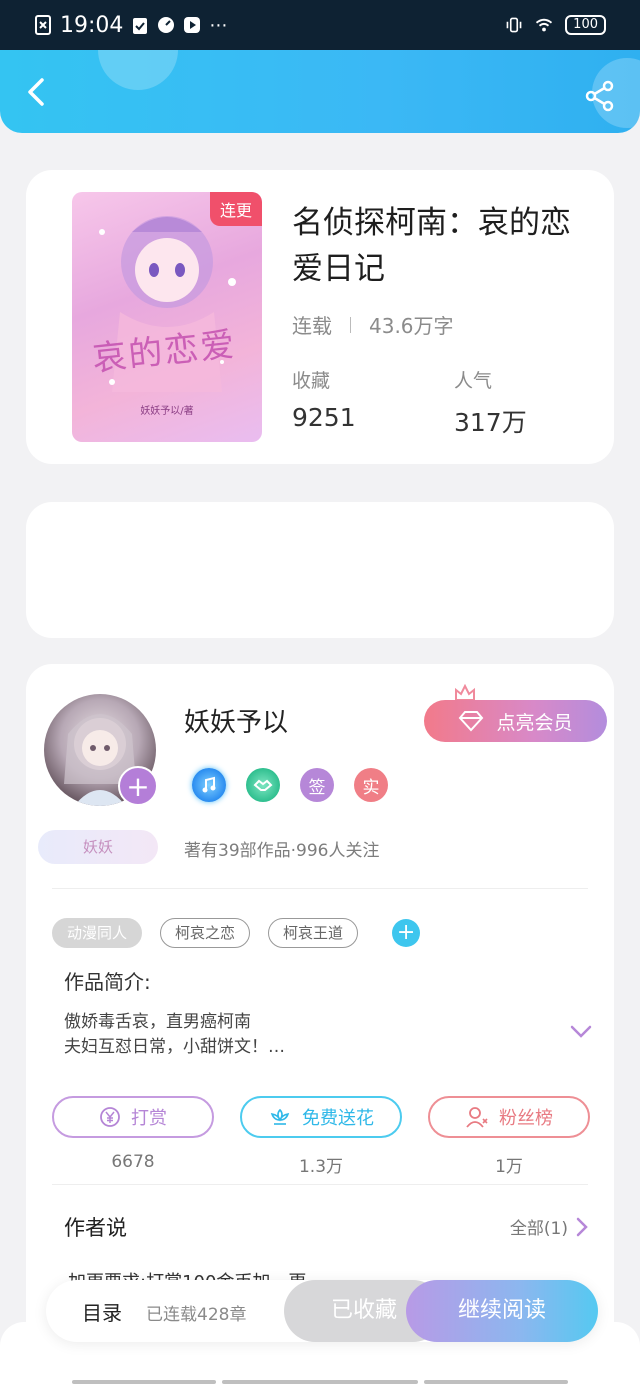 The width and height of the screenshot is (640, 1387). What do you see at coordinates (321, 1167) in the screenshot?
I see `flower-count: 1.3万` at bounding box center [321, 1167].